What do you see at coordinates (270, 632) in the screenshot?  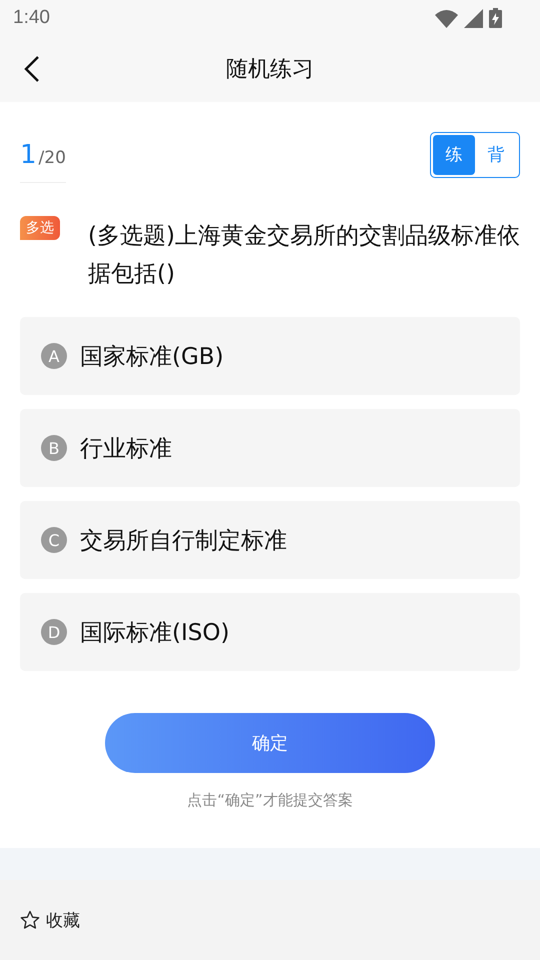 I see `answer-option: D 国际标准(ISO)` at bounding box center [270, 632].